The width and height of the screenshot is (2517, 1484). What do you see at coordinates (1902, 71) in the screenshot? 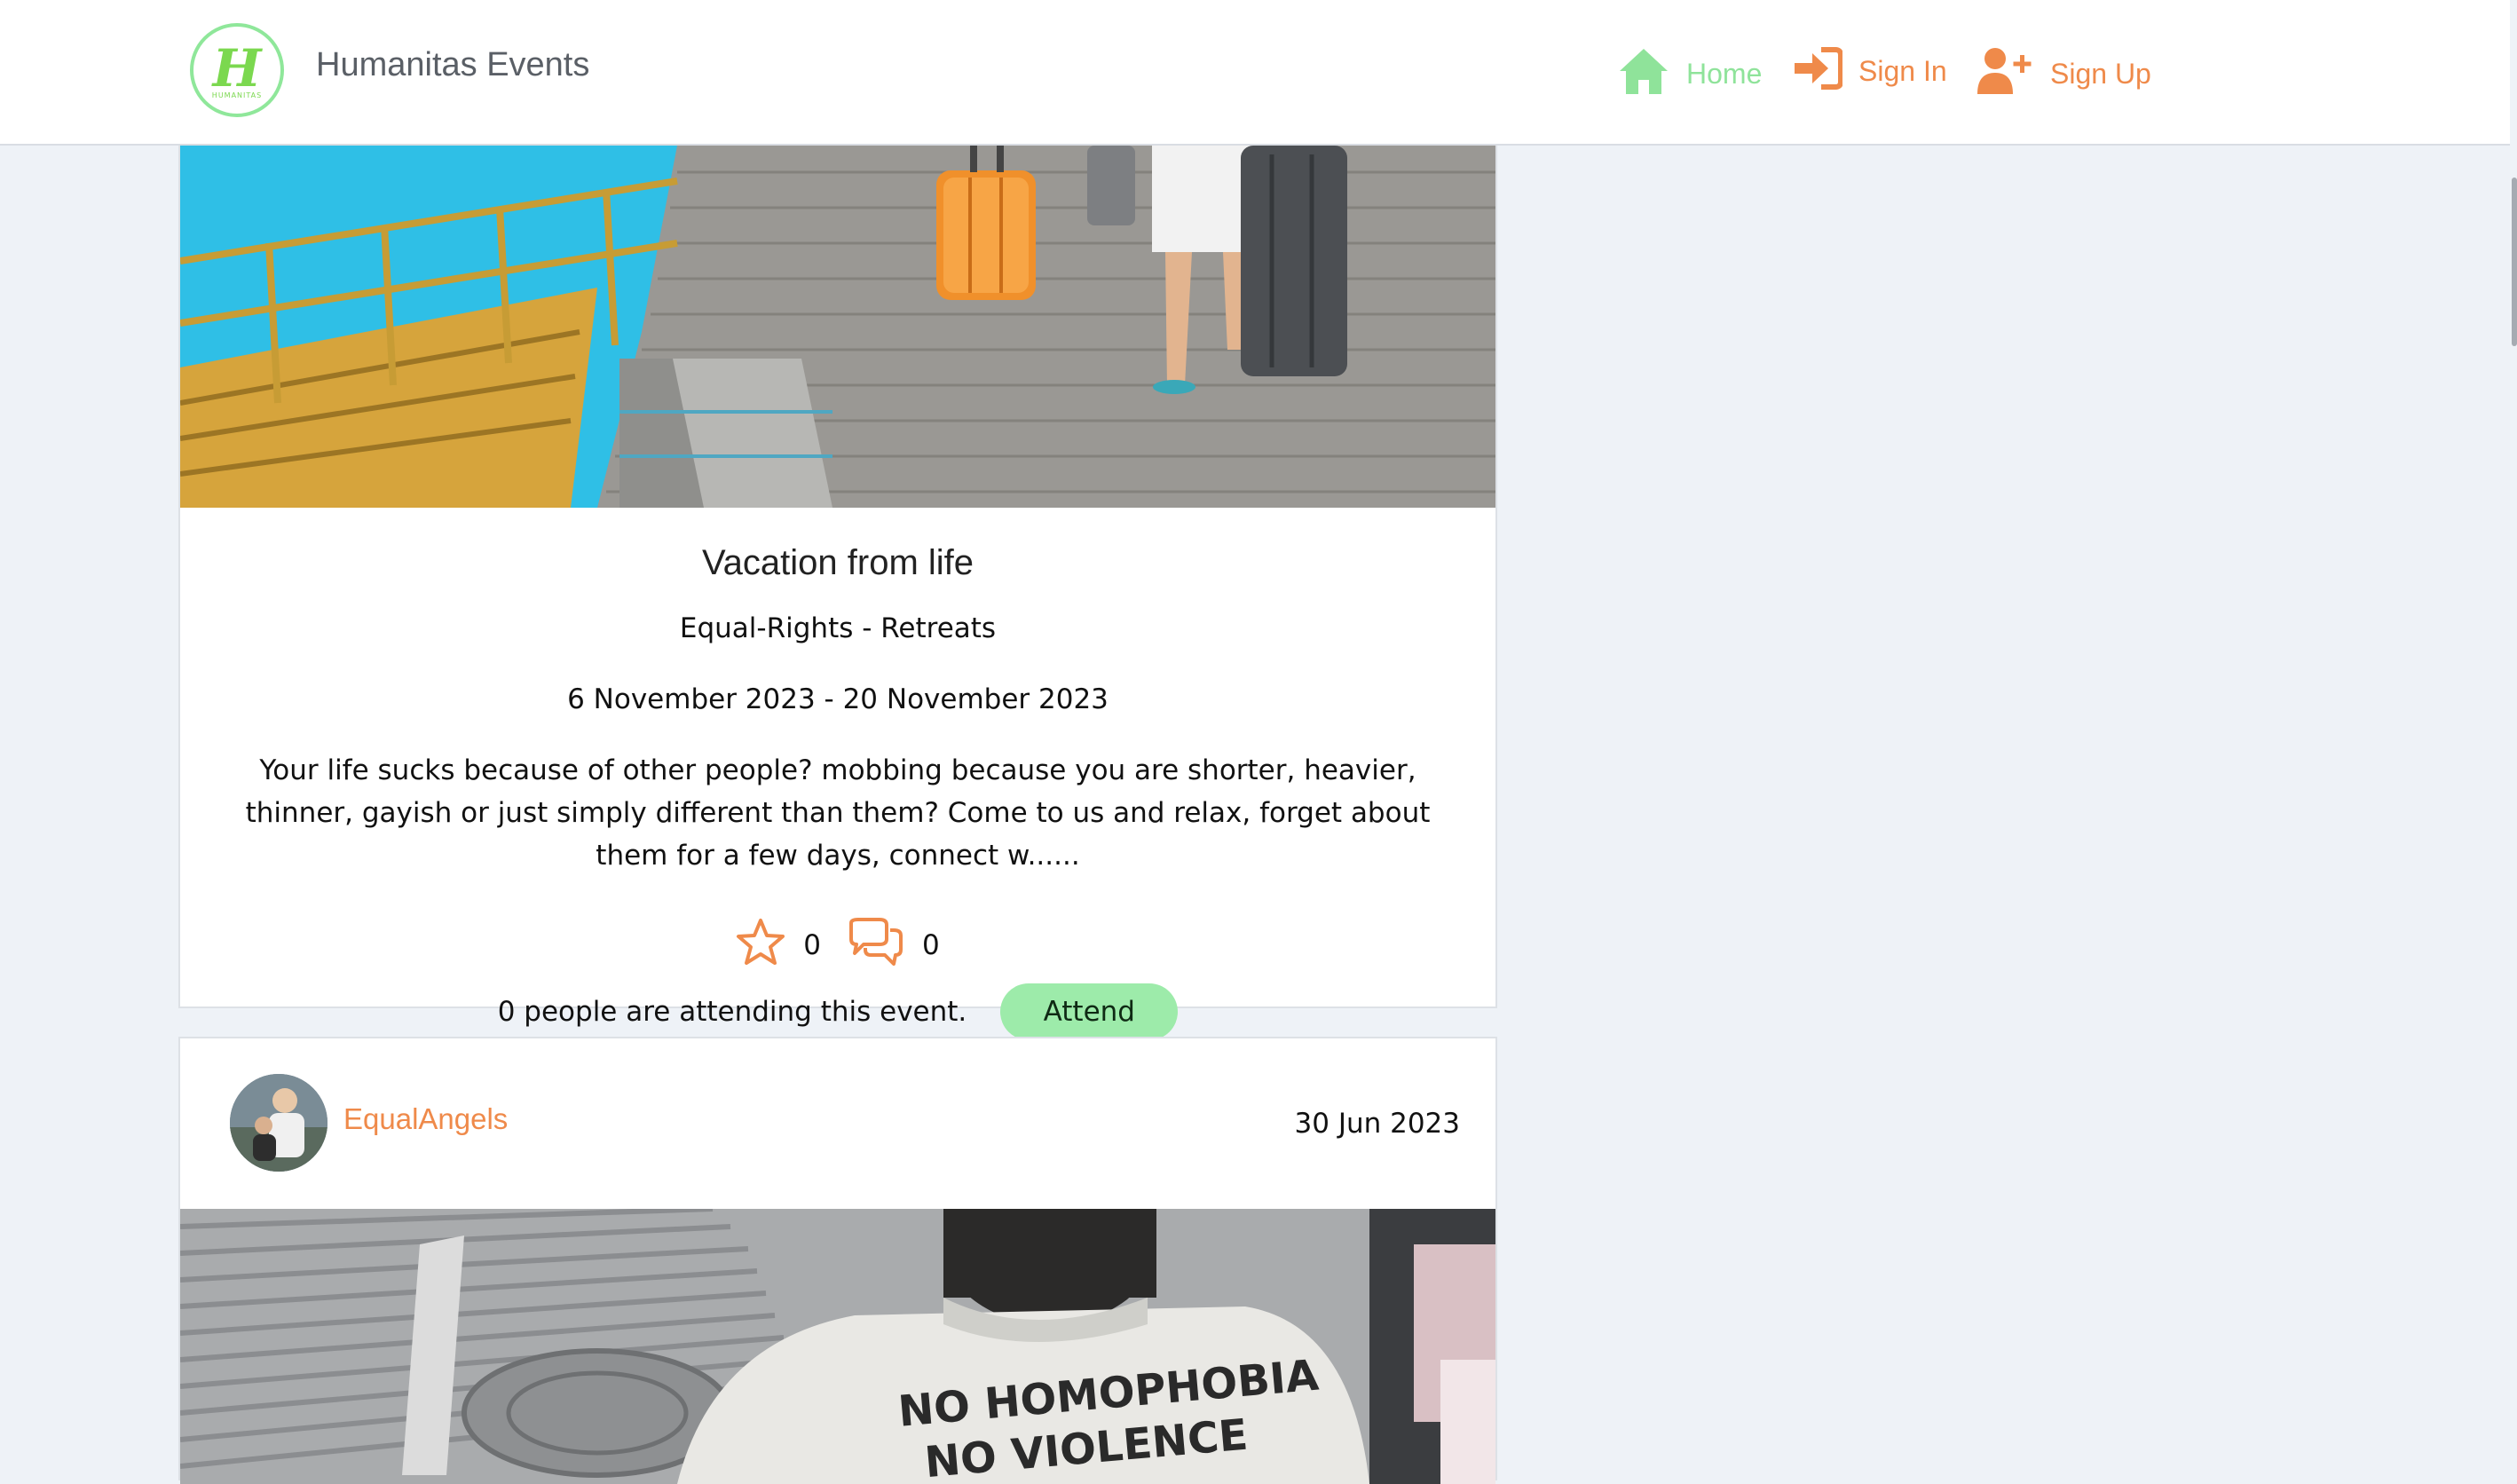
I see `nav-signin-label: Sign In` at bounding box center [1902, 71].